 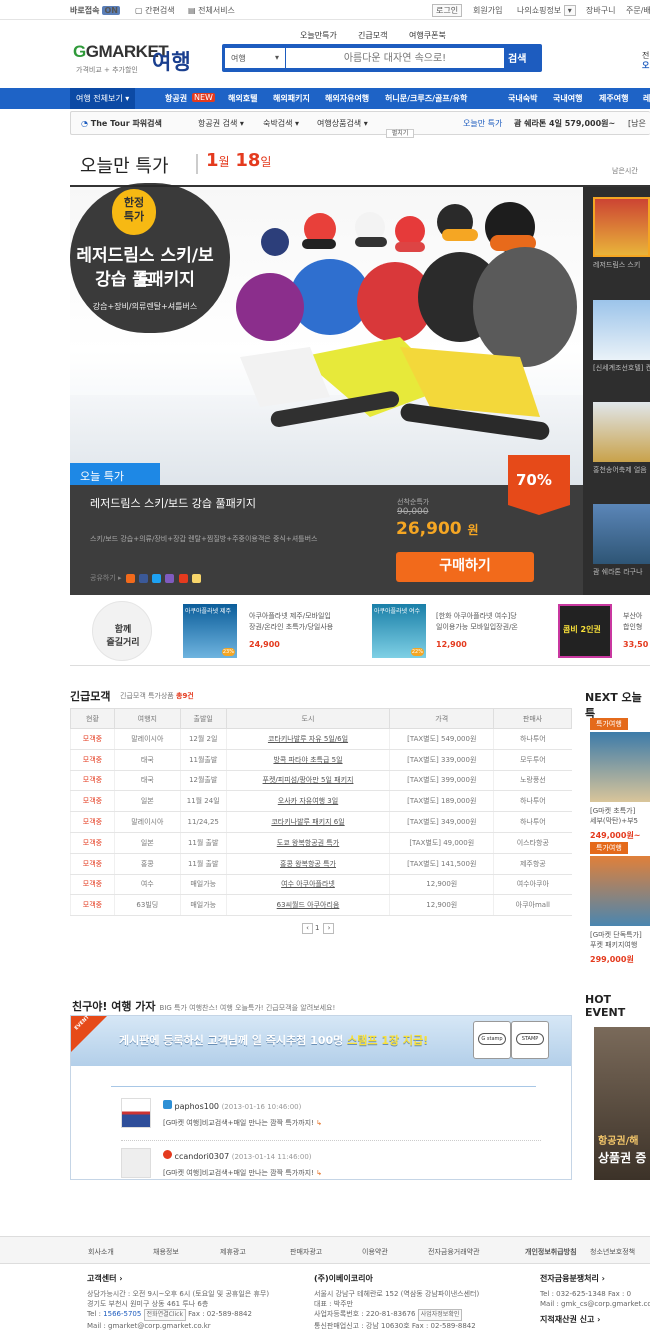 What do you see at coordinates (454, 1252) in the screenshot?
I see `footer-link-efinance-terms: 전자금융거래약관` at bounding box center [454, 1252].